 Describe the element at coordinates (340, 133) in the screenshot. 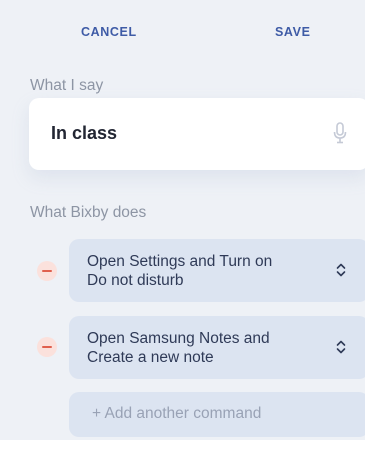

I see `microphone-icon` at that location.